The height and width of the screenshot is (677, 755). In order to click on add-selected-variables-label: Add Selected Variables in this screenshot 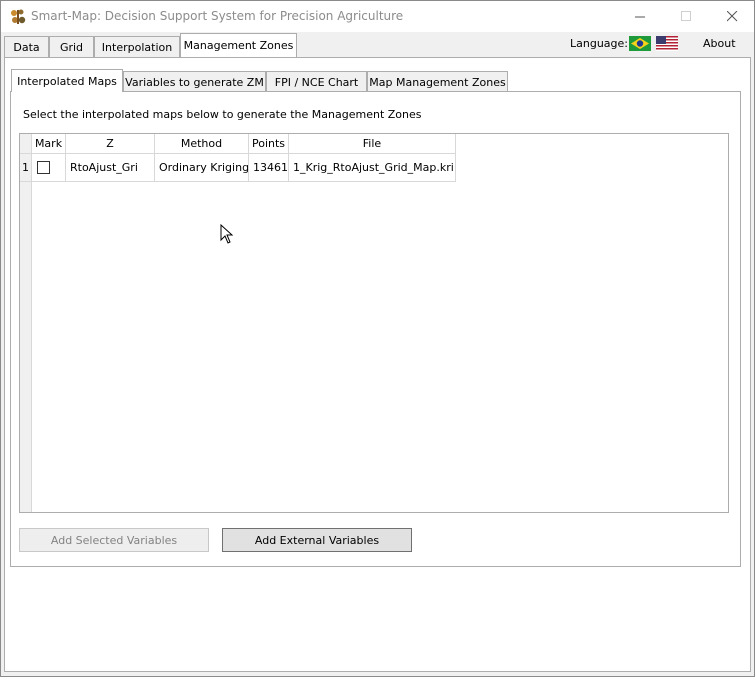, I will do `click(114, 540)`.